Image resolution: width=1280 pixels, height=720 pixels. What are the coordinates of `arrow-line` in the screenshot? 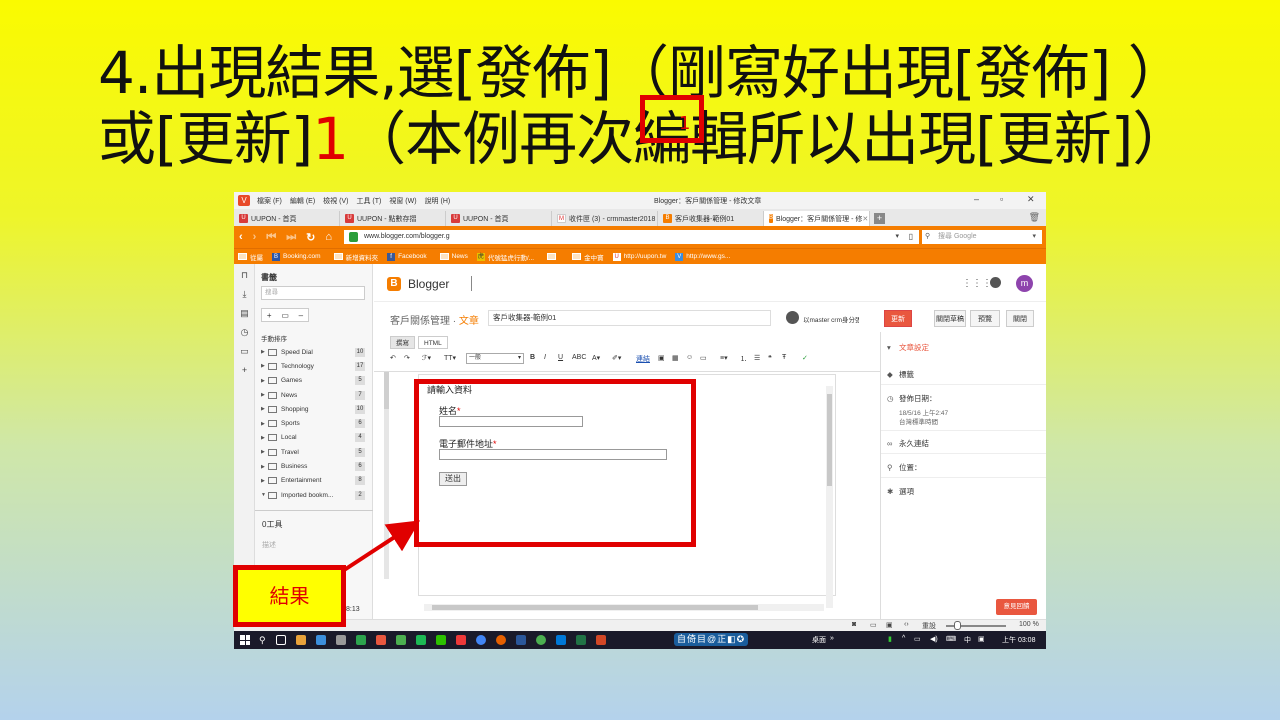 It's located at (377, 549).